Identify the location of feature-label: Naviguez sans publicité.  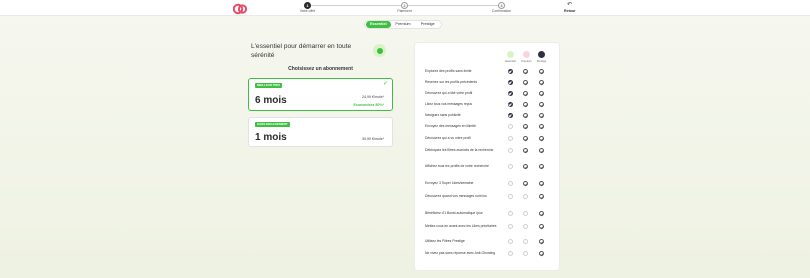
(443, 115).